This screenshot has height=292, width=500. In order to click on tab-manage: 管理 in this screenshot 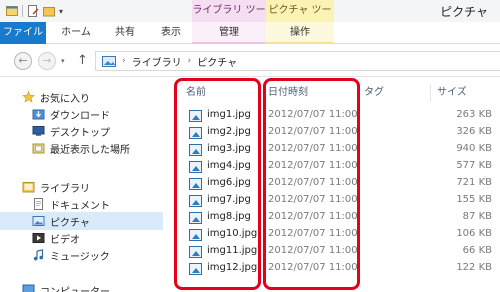, I will do `click(229, 33)`.